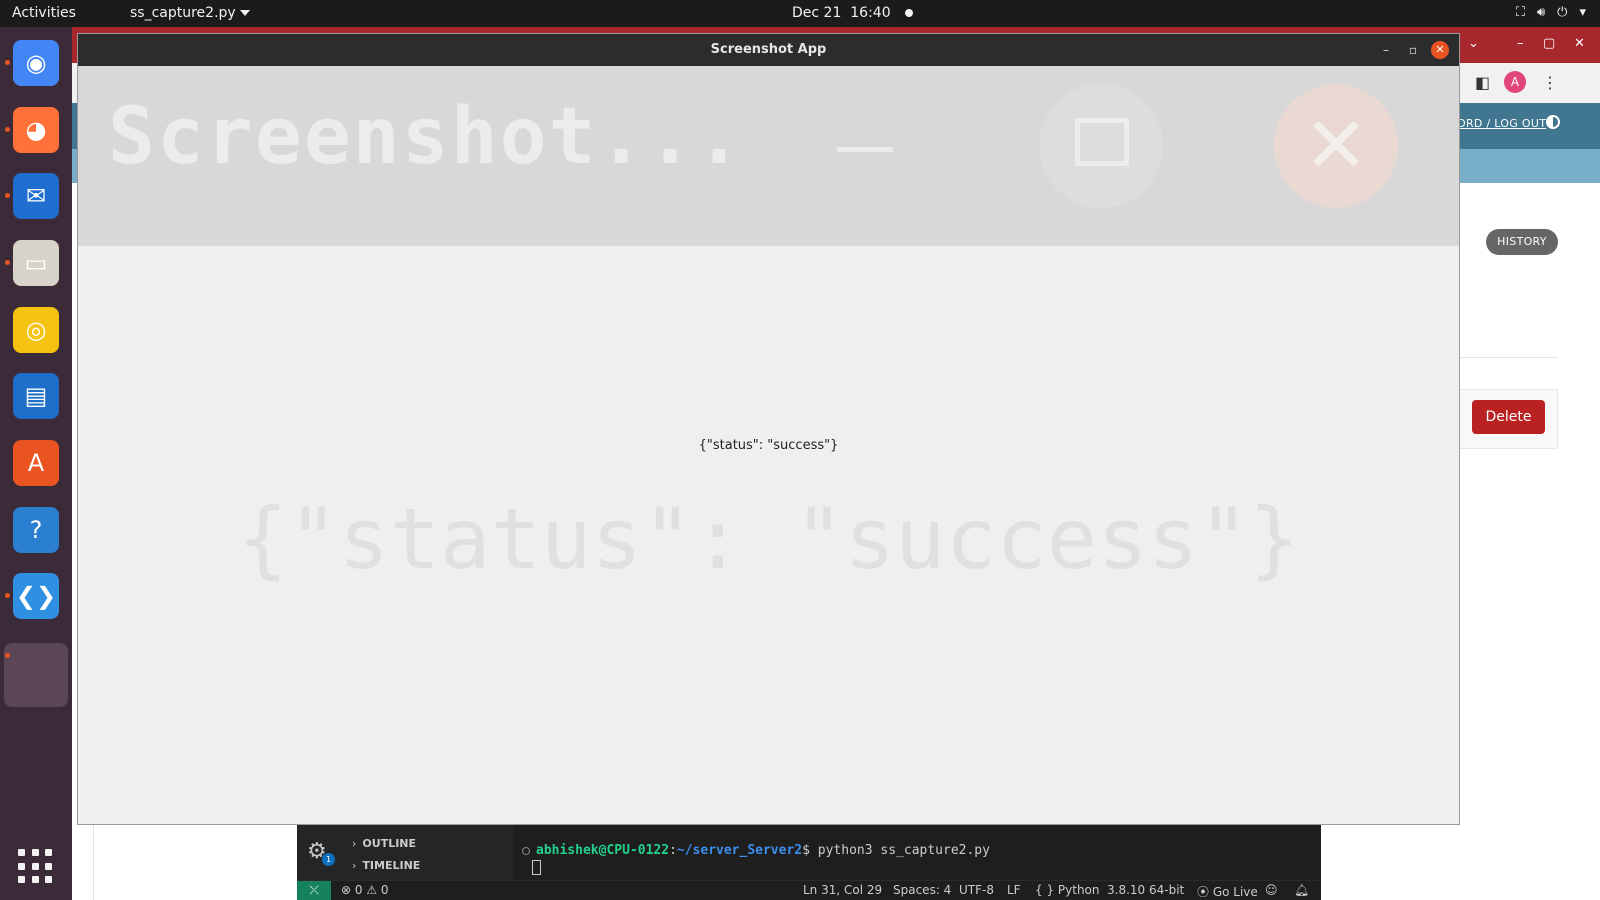 This screenshot has height=900, width=1600. Describe the element at coordinates (1271, 890) in the screenshot. I see `feedback-icon: ☺` at that location.